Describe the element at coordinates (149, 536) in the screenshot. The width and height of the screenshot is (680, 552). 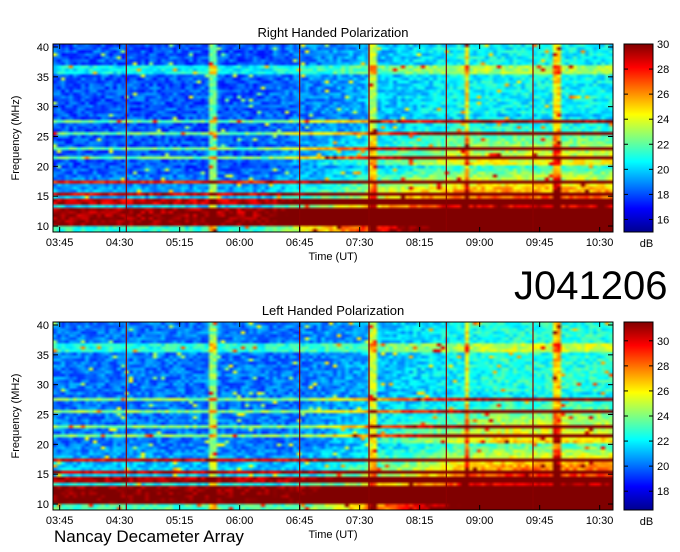
I see `instrument-name: Nancay Decameter Array` at that location.